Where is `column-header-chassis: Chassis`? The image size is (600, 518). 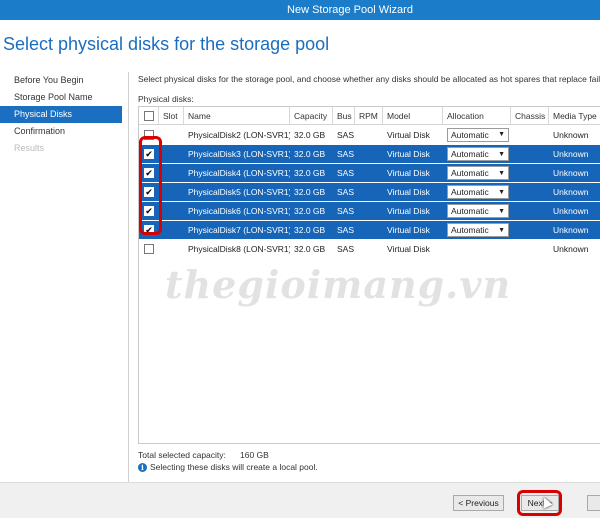 column-header-chassis: Chassis is located at coordinates (530, 115).